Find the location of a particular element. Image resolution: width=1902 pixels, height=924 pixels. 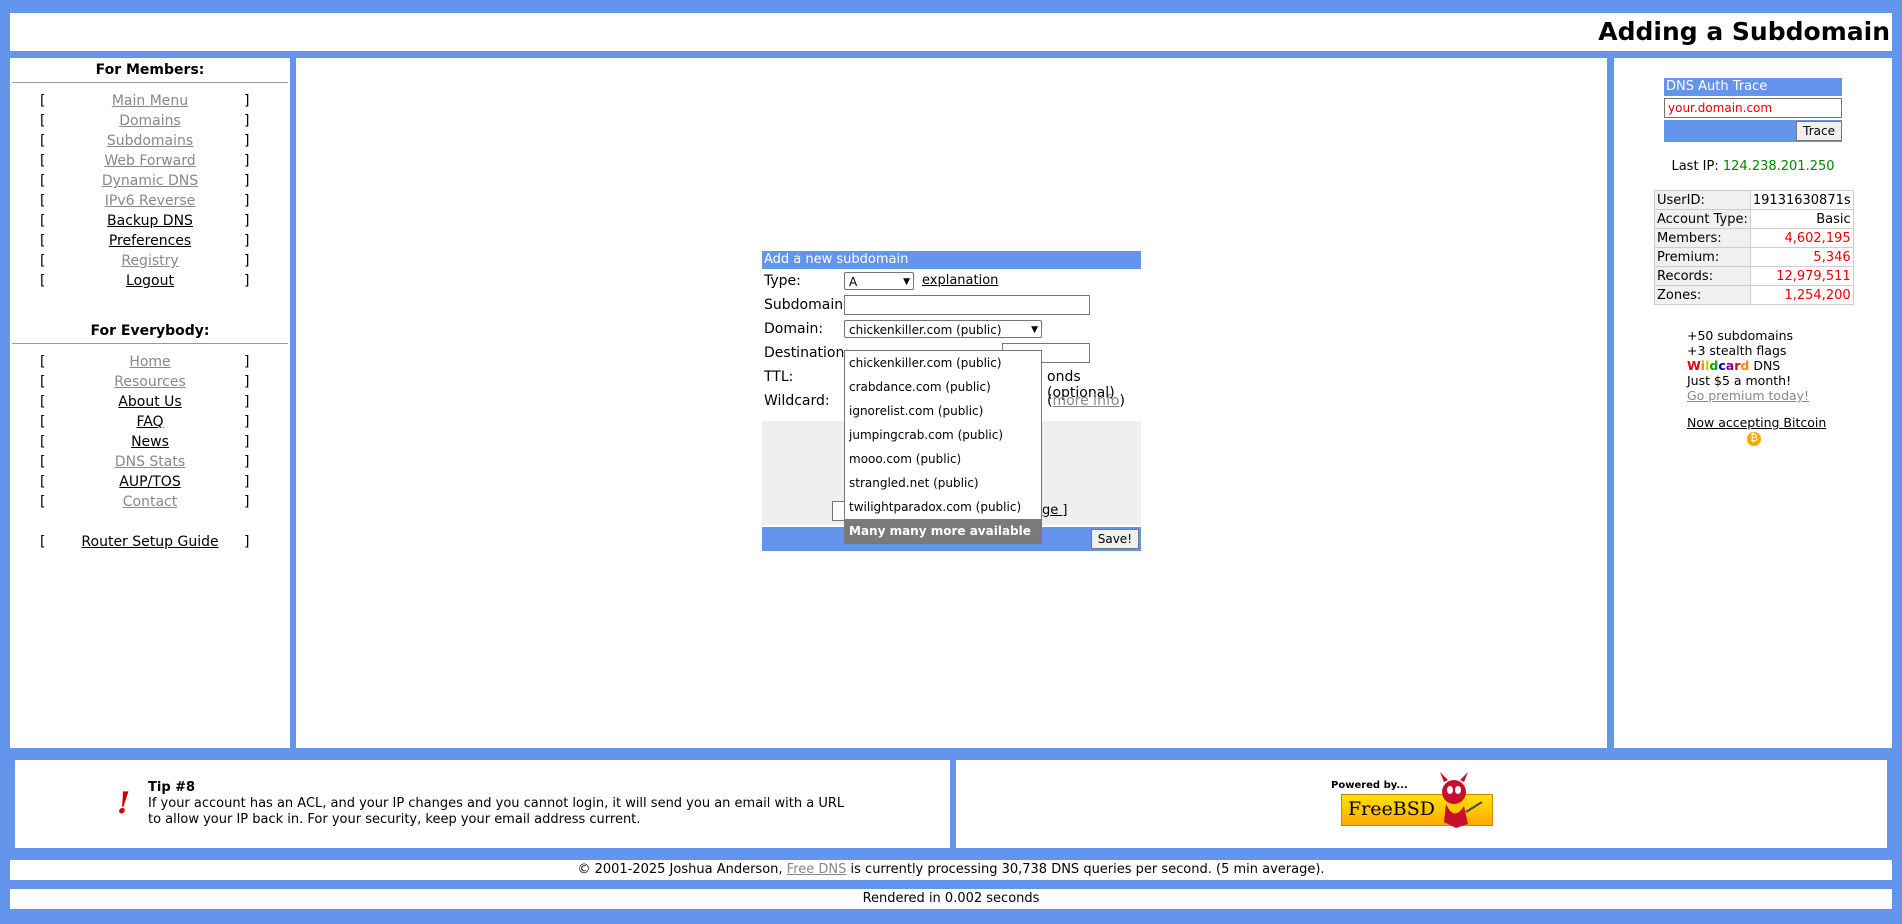

sidebar-item-domains: Domains is located at coordinates (150, 121).